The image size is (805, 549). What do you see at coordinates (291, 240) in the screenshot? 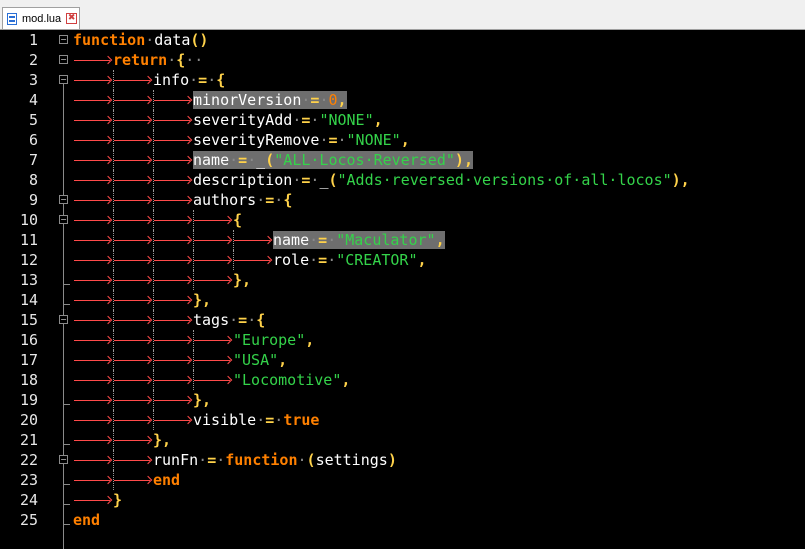
I see `code-token: name` at bounding box center [291, 240].